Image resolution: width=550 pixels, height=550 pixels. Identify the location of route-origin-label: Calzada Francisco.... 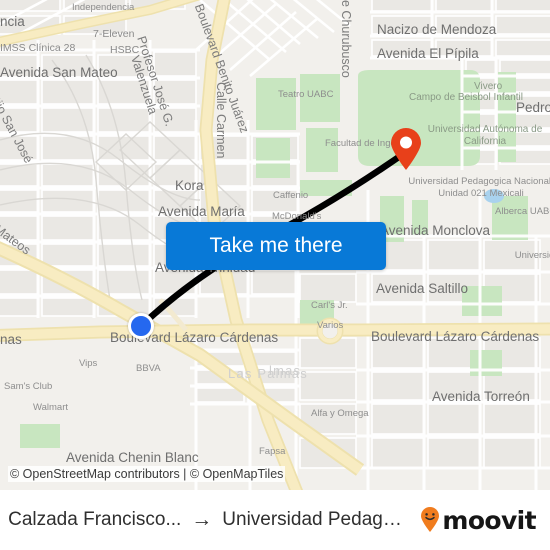
(95, 519).